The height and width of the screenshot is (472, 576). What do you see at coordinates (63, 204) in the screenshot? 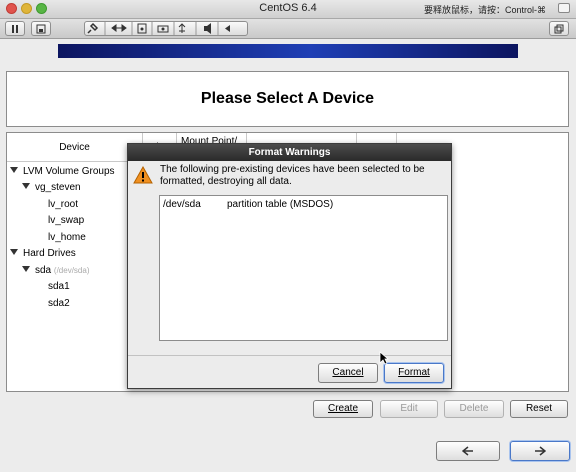
I see `tree-row-lv-root: lv_root` at bounding box center [63, 204].